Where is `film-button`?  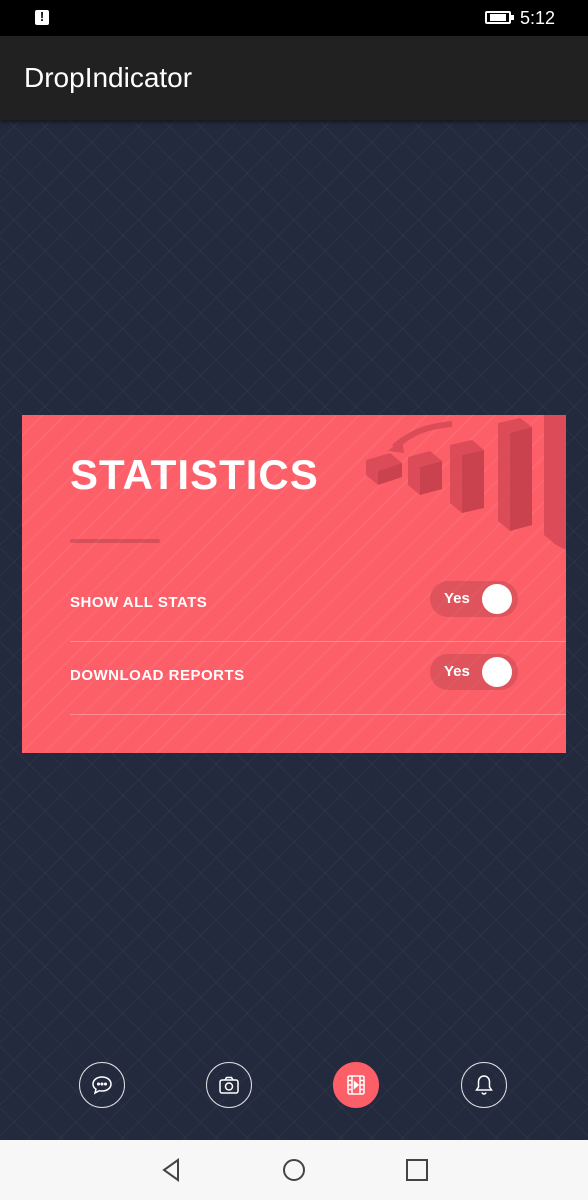
film-button is located at coordinates (356, 1085).